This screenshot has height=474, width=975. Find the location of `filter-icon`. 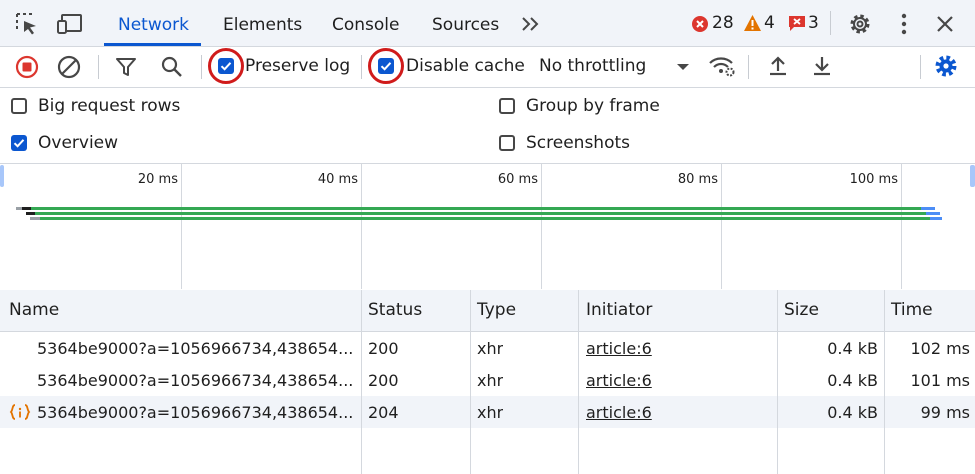

filter-icon is located at coordinates (126, 67).